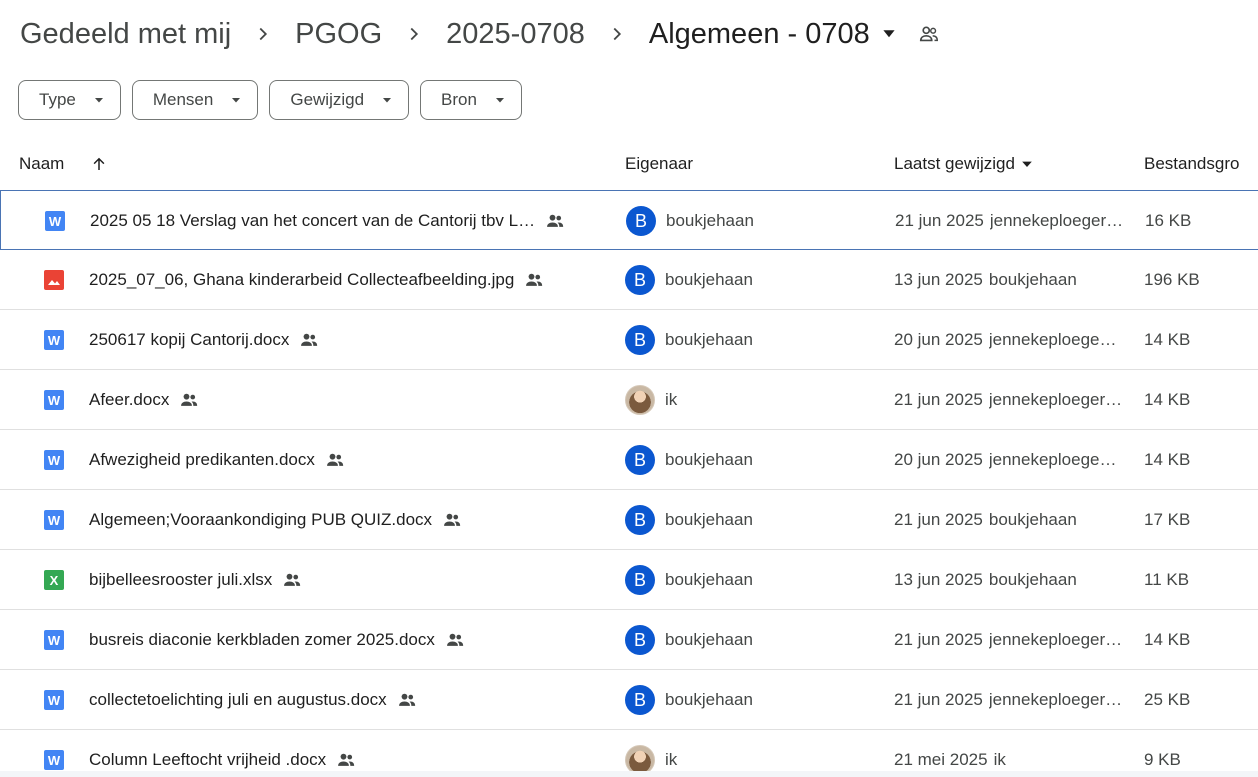  I want to click on name-cell: W Column Leeftocht vrijheid .docx, so click(200, 753).